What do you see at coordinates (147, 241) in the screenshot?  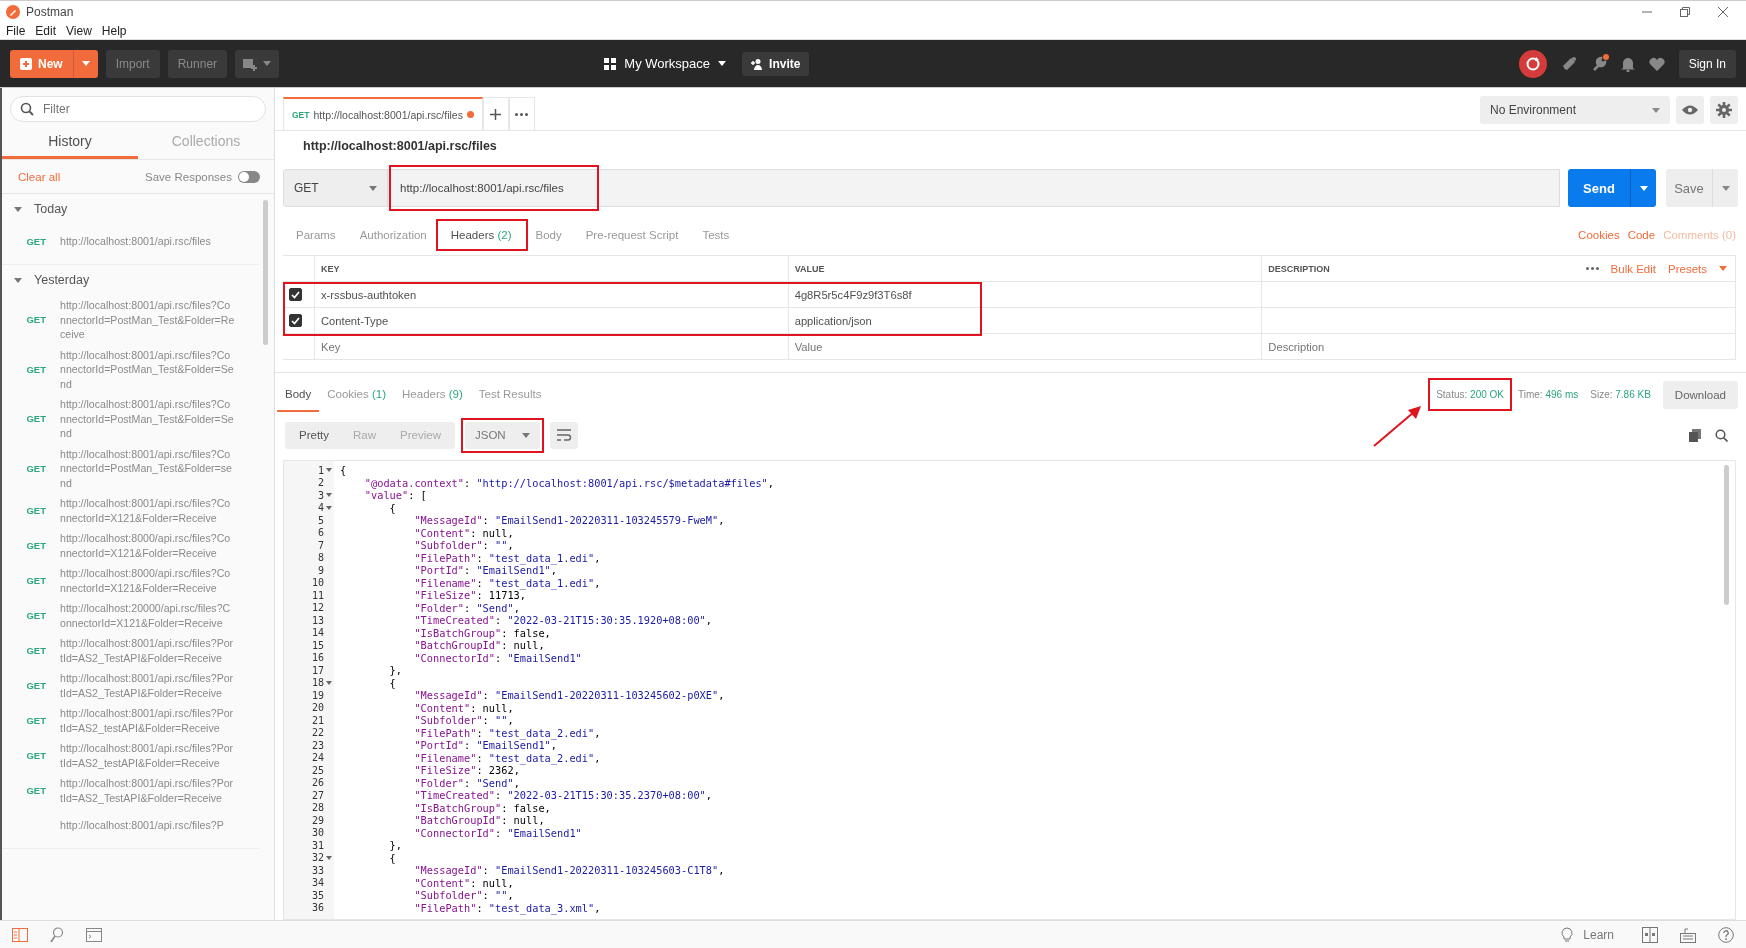 I see `history-item: http://localhost:8001/api.rsc/files` at bounding box center [147, 241].